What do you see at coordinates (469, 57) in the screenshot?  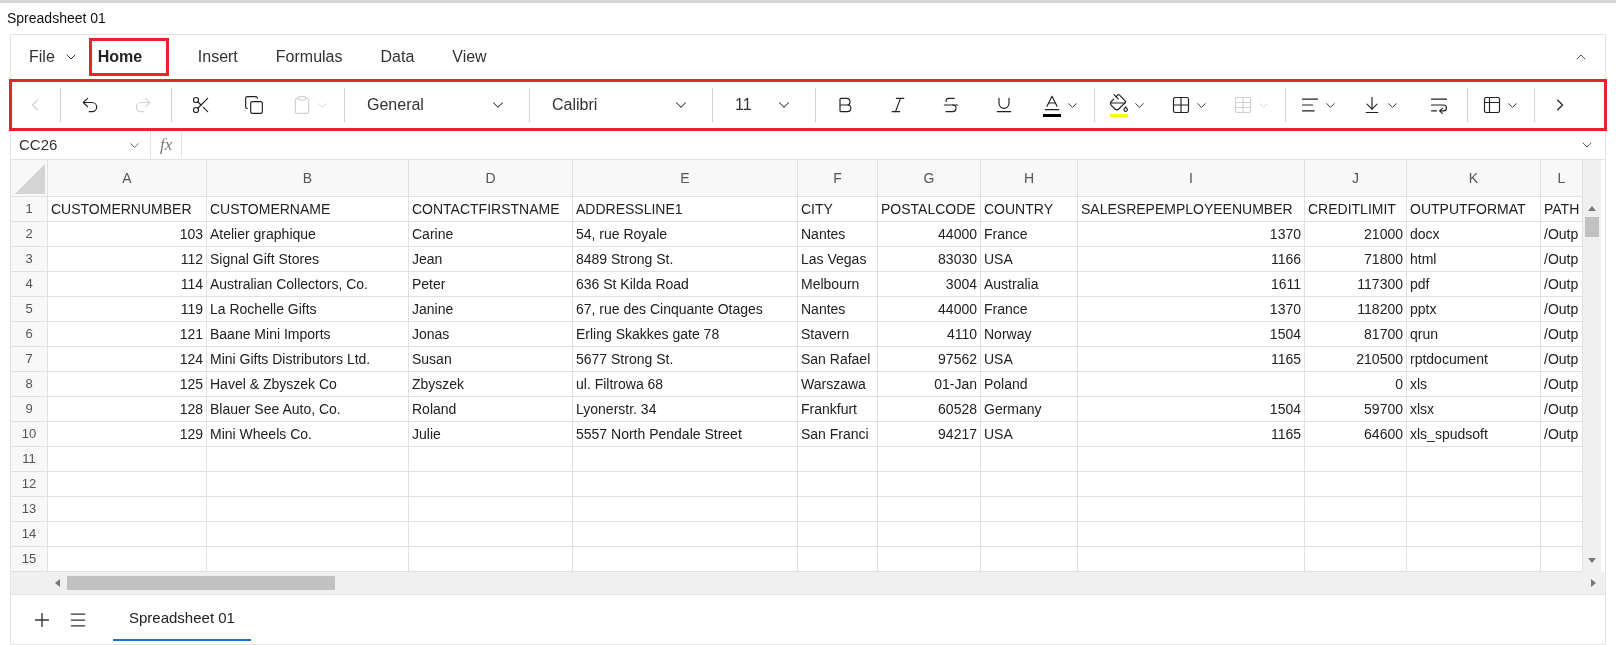 I see `ribbon-tab: View` at bounding box center [469, 57].